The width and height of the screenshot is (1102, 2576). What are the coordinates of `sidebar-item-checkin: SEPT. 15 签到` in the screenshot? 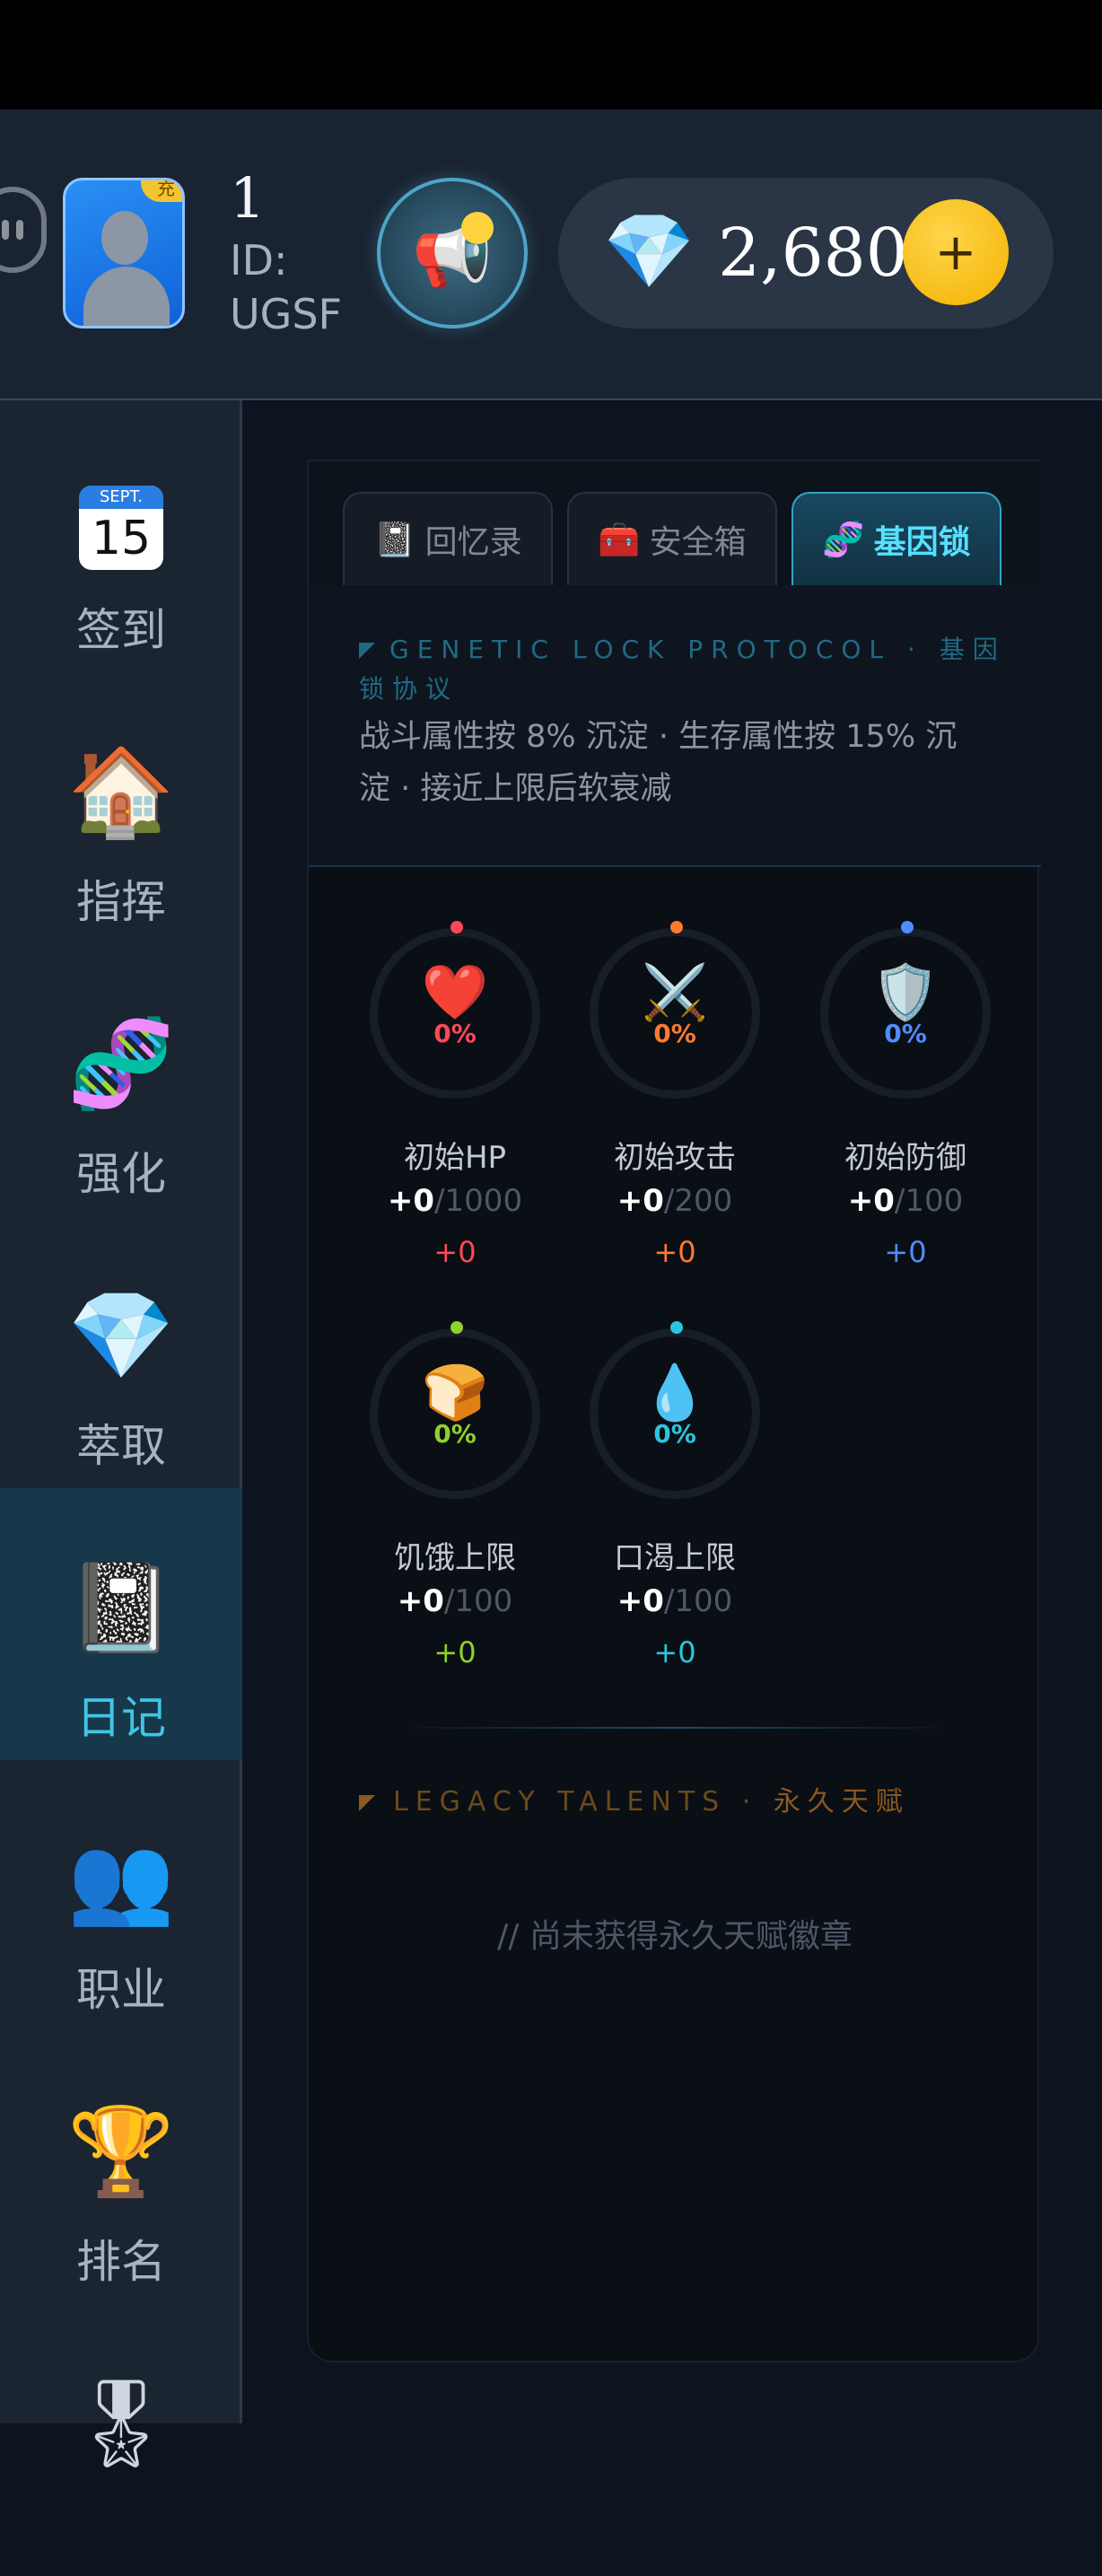 It's located at (121, 536).